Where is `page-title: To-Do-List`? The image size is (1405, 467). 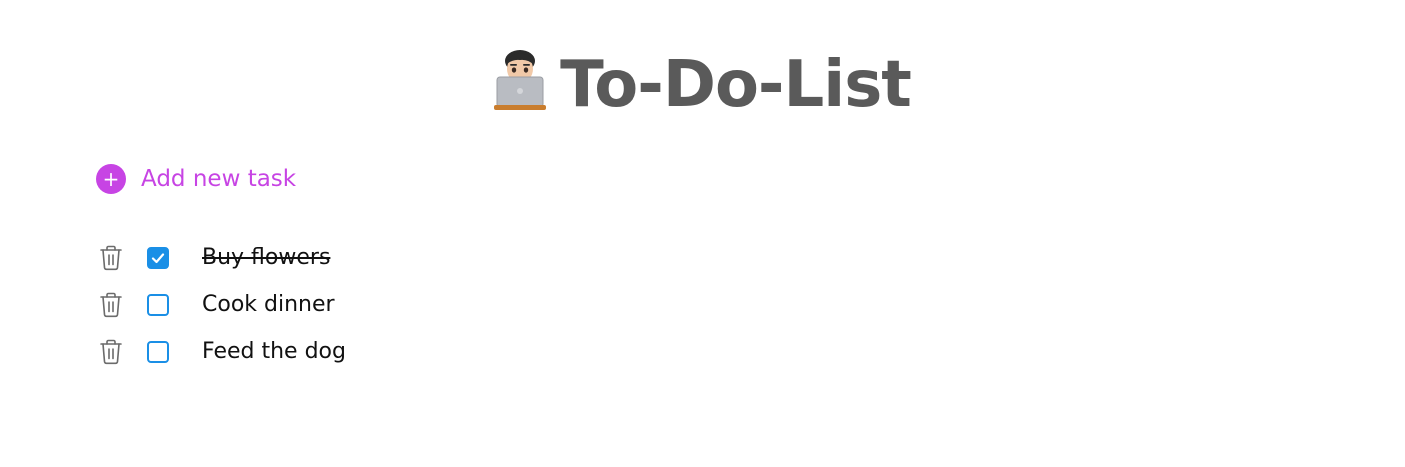 page-title: To-Do-List is located at coordinates (736, 85).